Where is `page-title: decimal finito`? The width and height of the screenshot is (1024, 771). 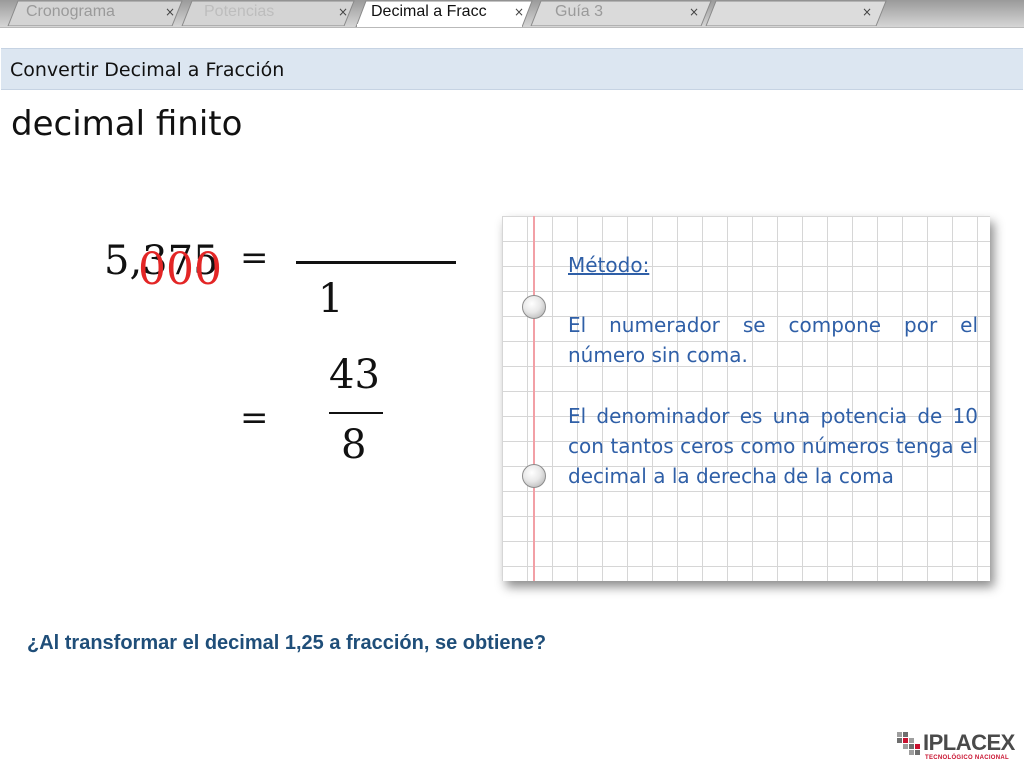 page-title: decimal finito is located at coordinates (127, 124).